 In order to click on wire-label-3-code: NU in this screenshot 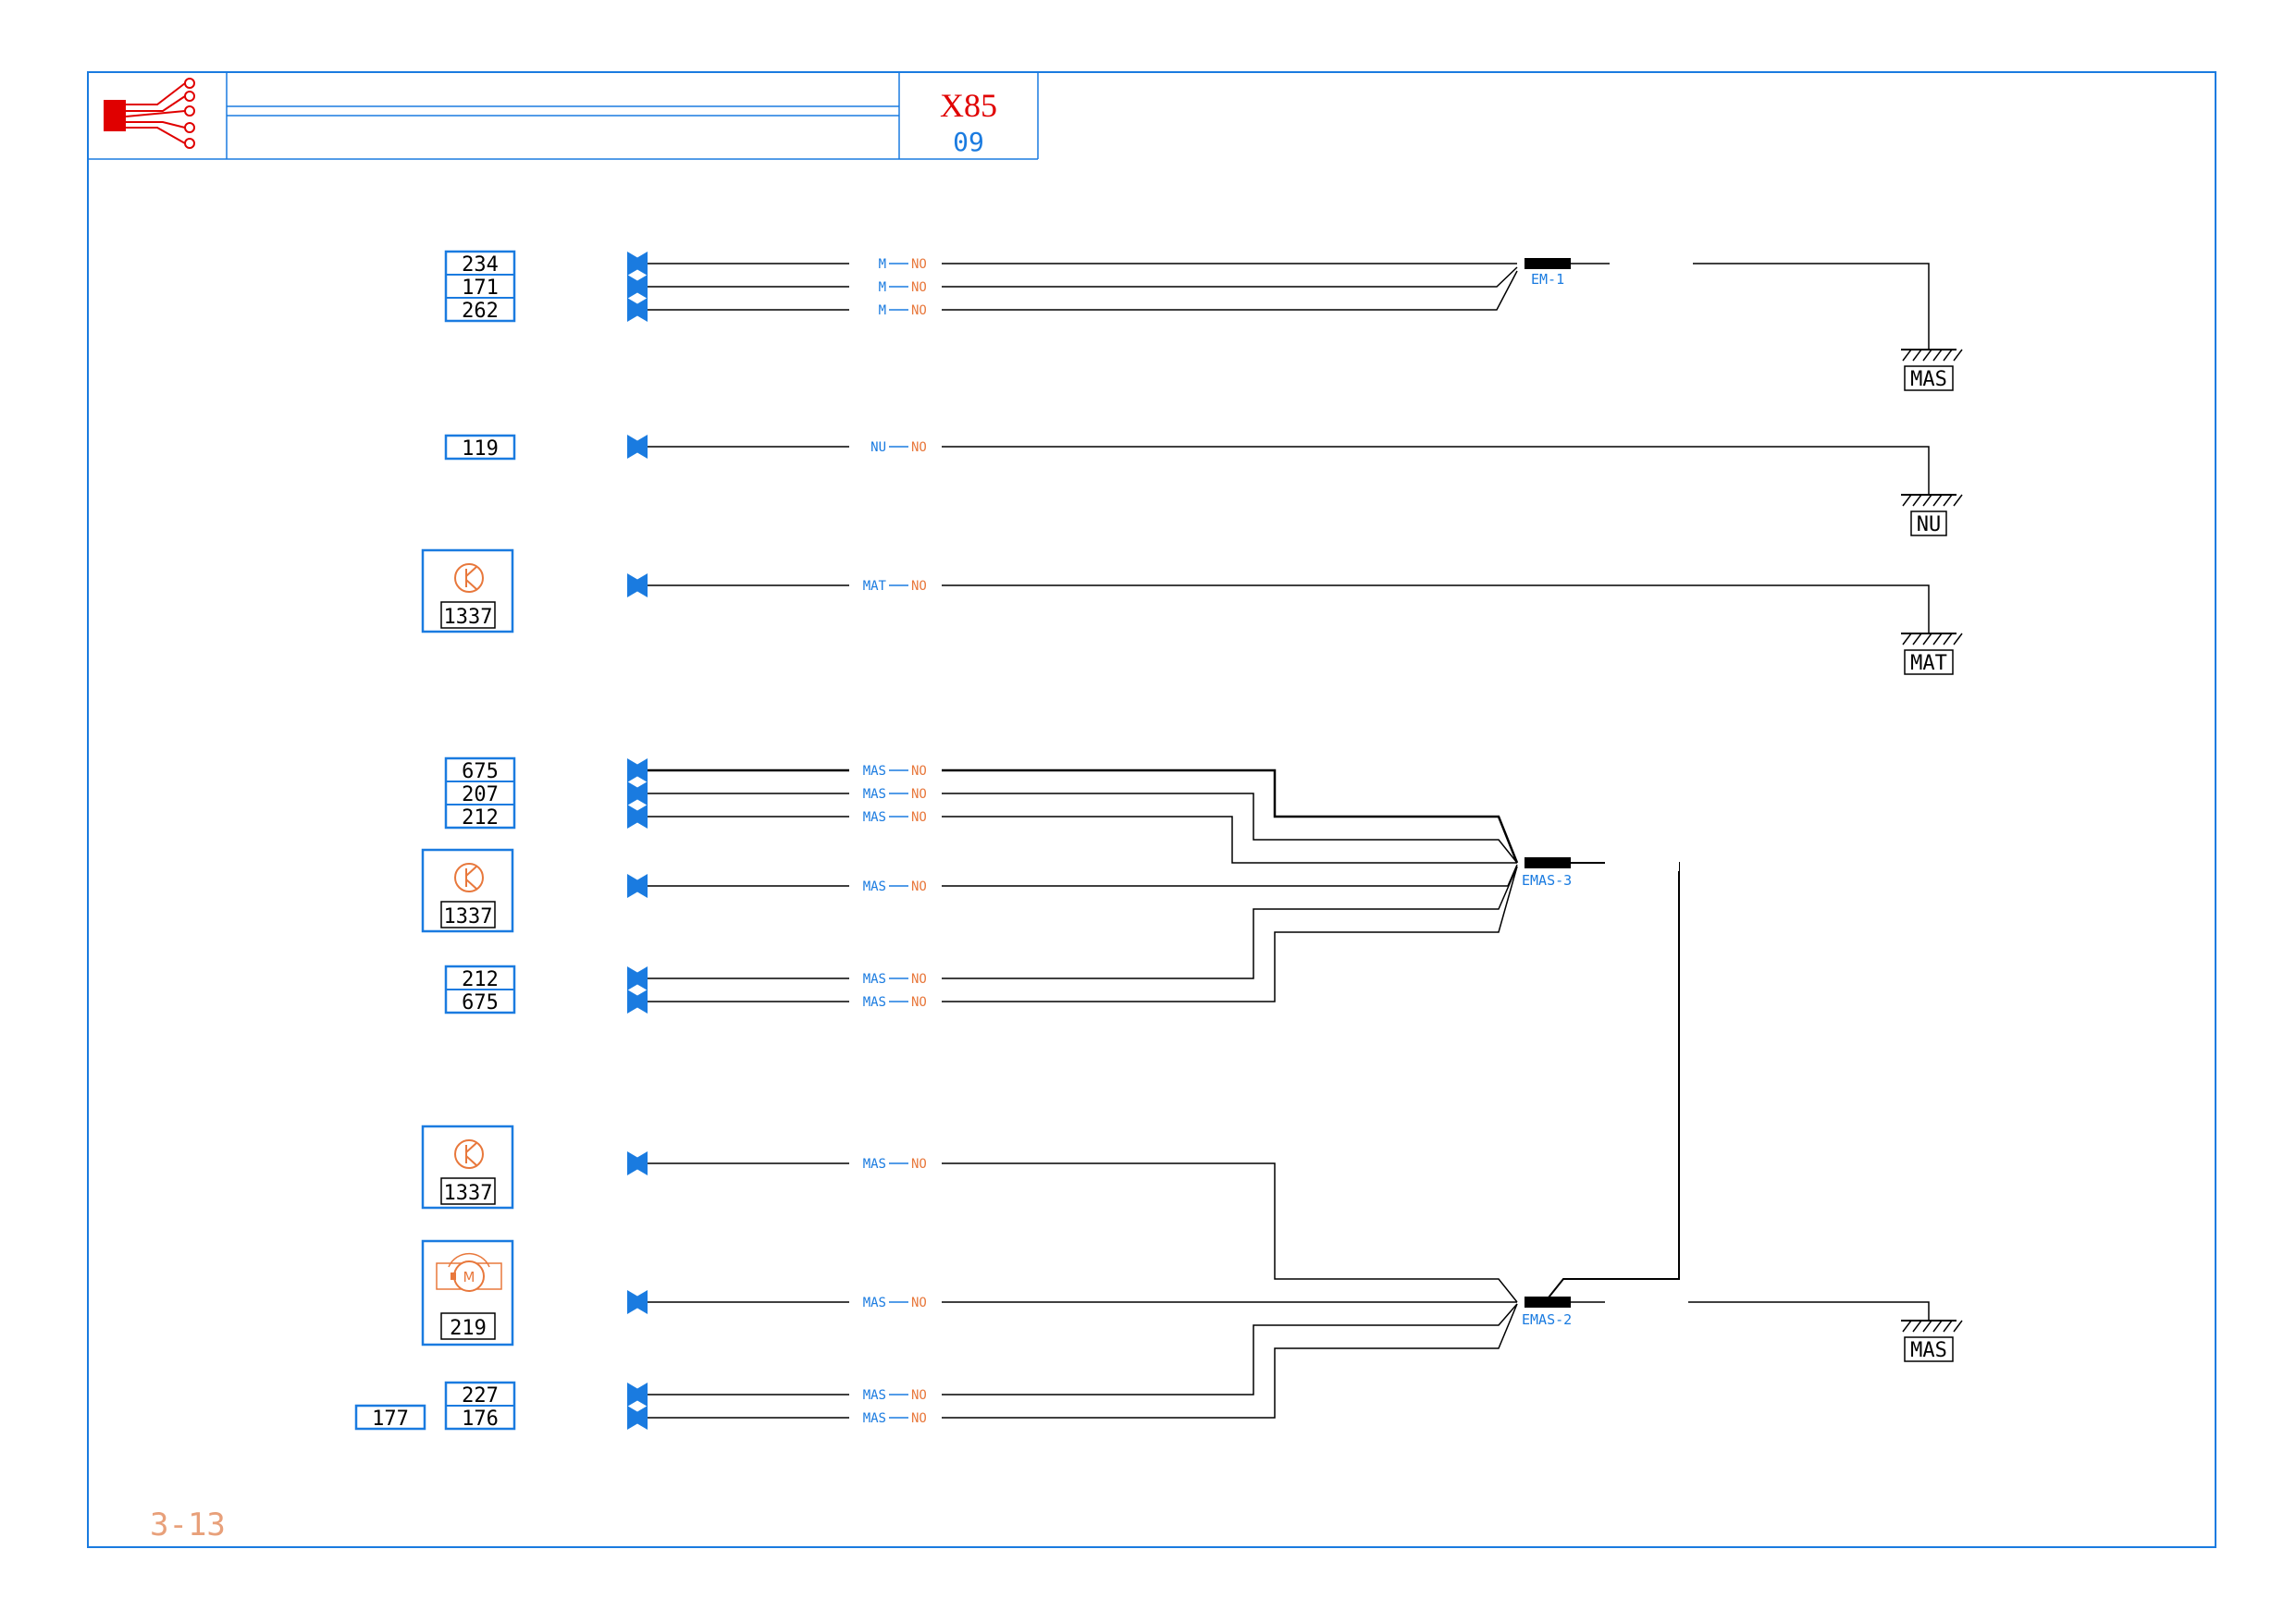, I will do `click(878, 447)`.